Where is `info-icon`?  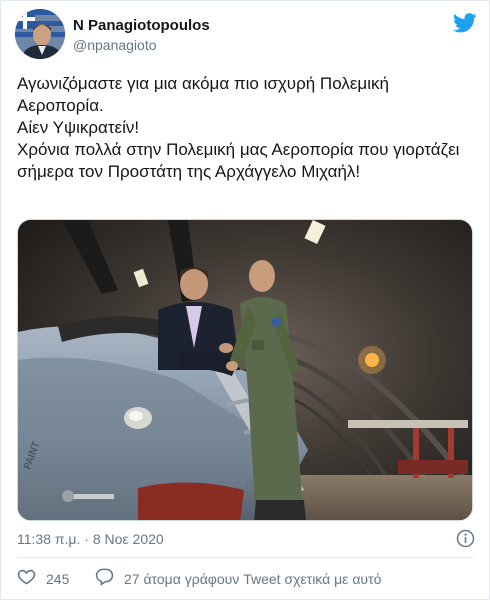
info-icon is located at coordinates (465, 538).